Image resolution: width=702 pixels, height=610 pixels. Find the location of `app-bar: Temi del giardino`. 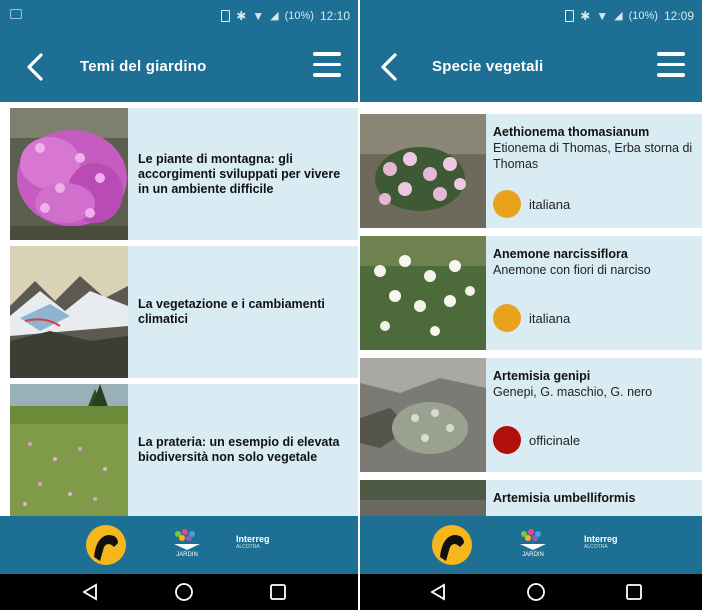

app-bar: Temi del giardino is located at coordinates (179, 67).